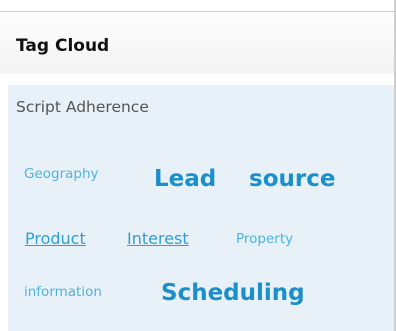  Describe the element at coordinates (63, 46) in the screenshot. I see `widget-title: Tag Cloud` at that location.